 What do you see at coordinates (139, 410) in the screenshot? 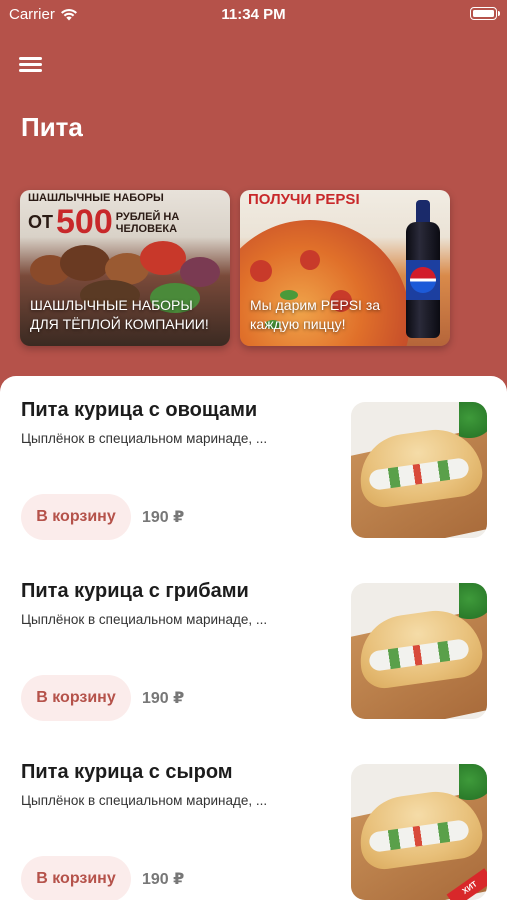
I see `product-name: Пита курица с овощами` at bounding box center [139, 410].